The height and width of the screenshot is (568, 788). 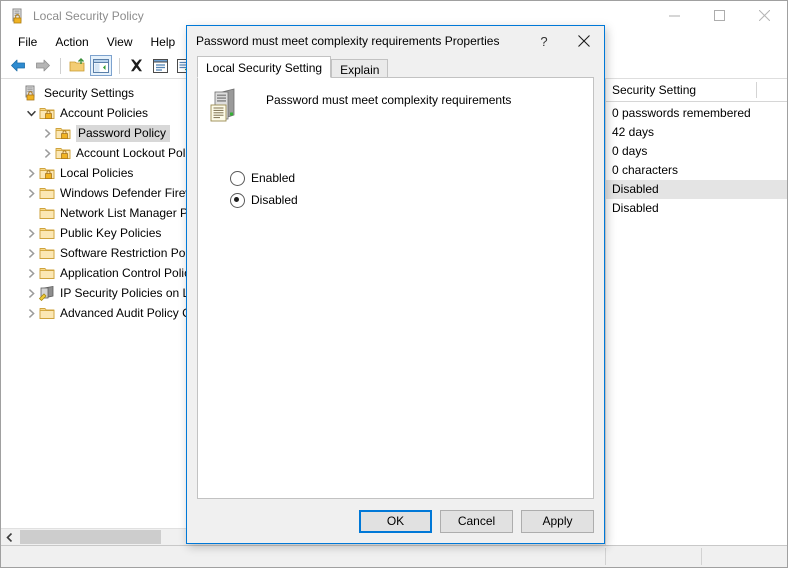 I want to click on show-hide-console-tree-icon, so click(x=101, y=65).